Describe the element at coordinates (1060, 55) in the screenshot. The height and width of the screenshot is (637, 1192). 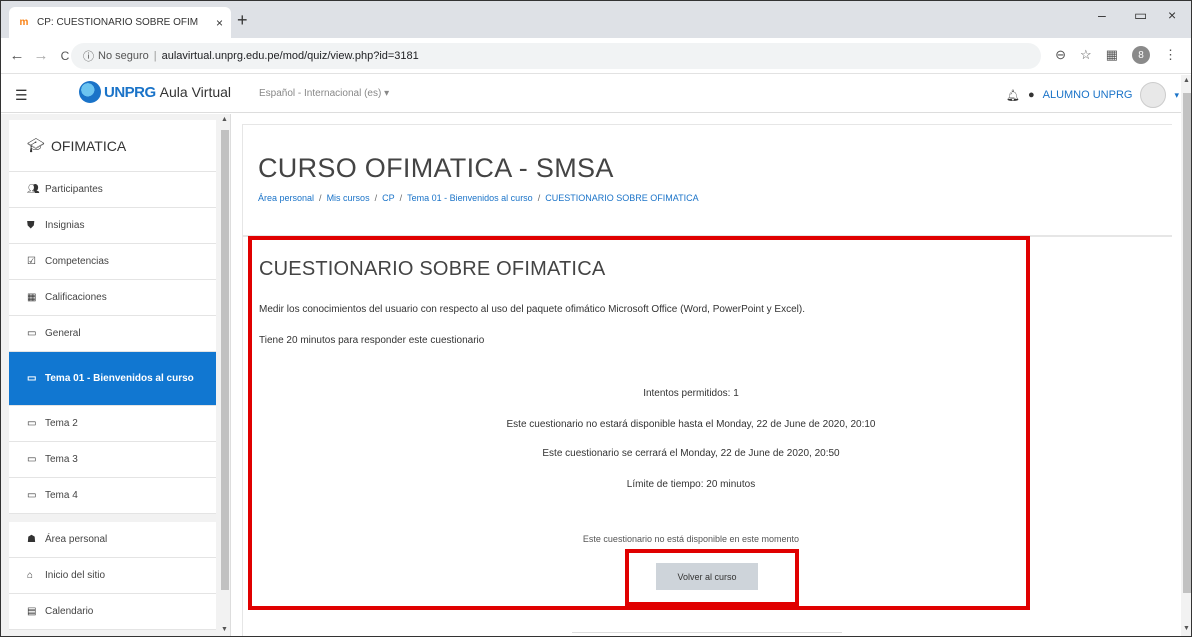
I see `zoom-icon: ⊖` at that location.